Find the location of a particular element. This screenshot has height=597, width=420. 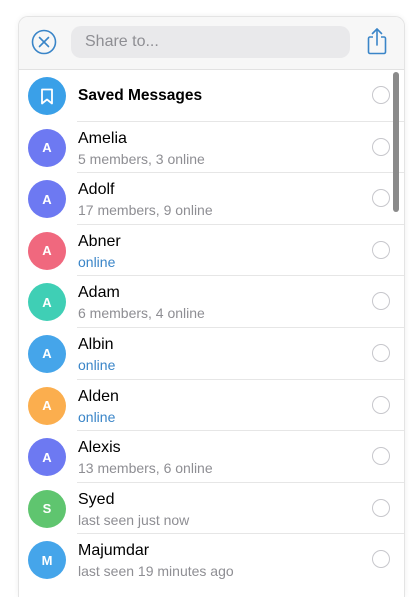

contact-row: A Adam 6 members, 4 online is located at coordinates (211, 302).